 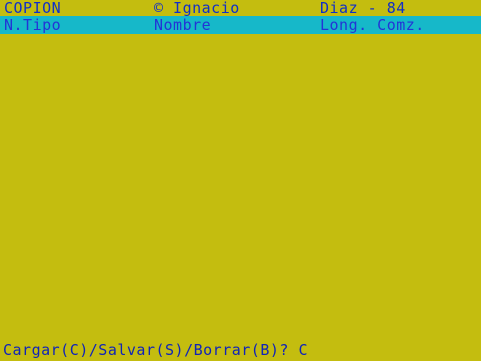 I want to click on command-prompt-text: Cargar(C)/Salvar(S)/Borrar(B)? C, so click(x=155, y=350).